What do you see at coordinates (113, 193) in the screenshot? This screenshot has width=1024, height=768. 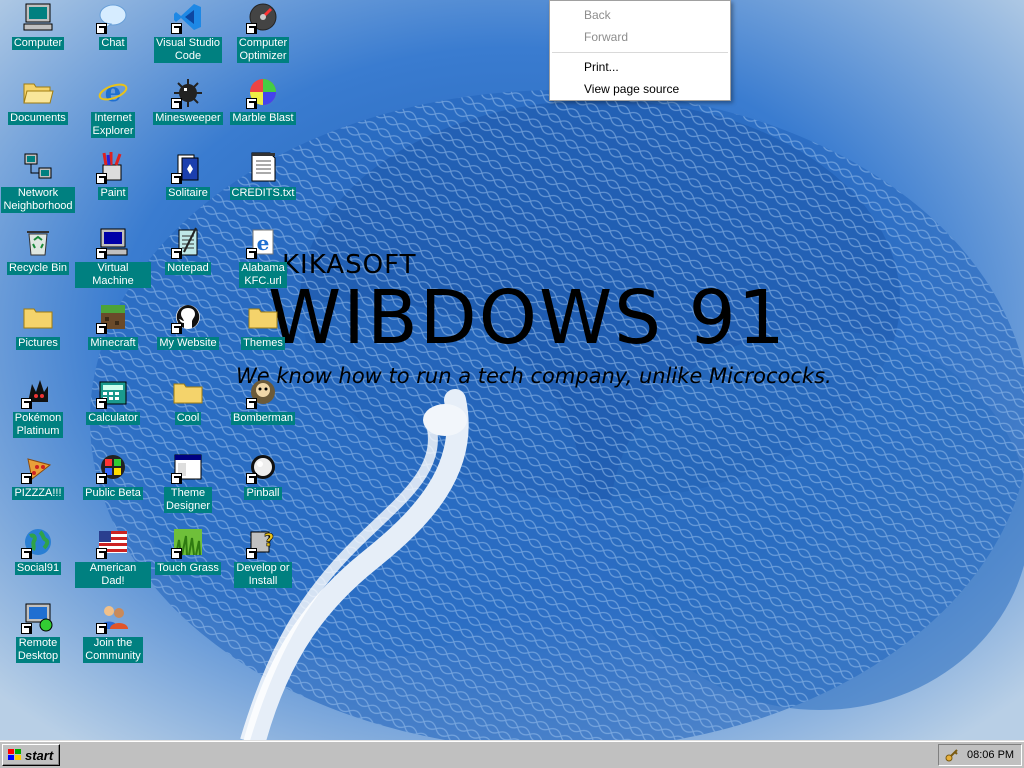 I see `desktop-icon-label: Paint` at bounding box center [113, 193].